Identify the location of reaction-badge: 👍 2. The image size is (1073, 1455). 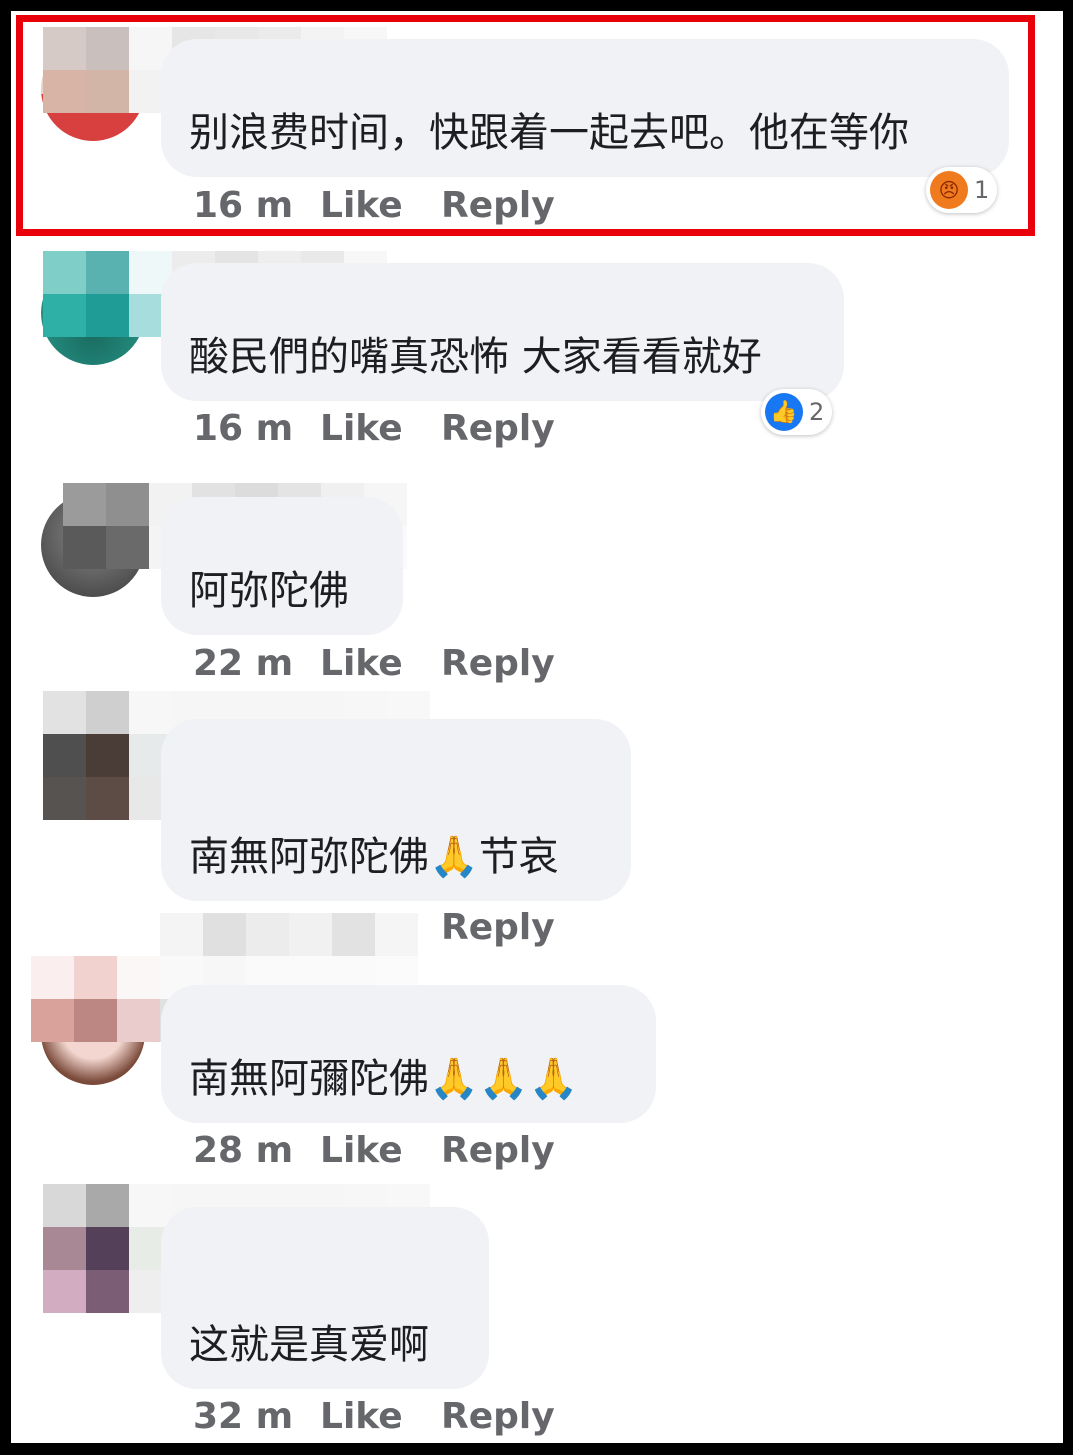
(797, 412).